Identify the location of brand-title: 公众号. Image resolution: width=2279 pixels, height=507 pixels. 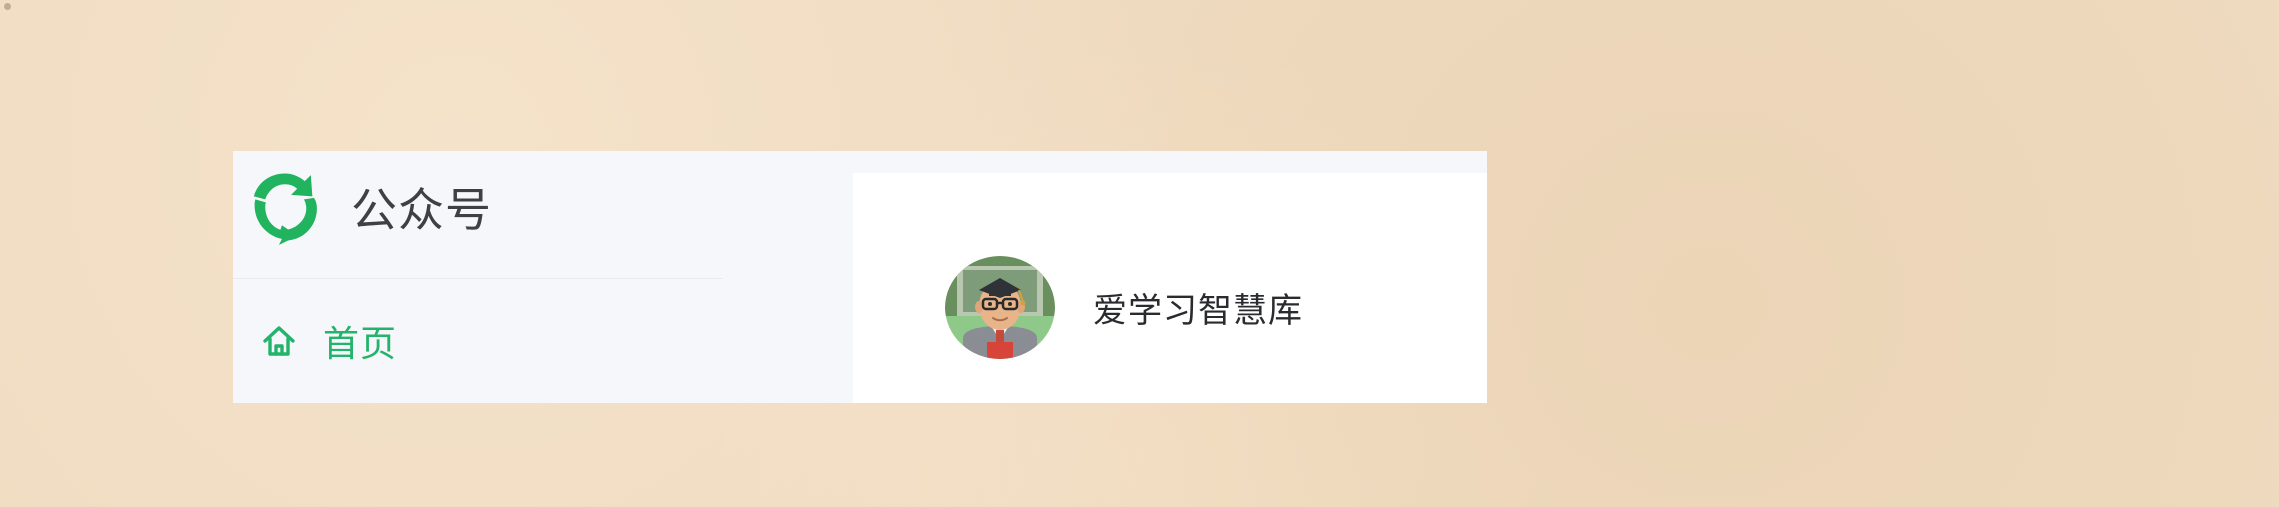
(421, 210).